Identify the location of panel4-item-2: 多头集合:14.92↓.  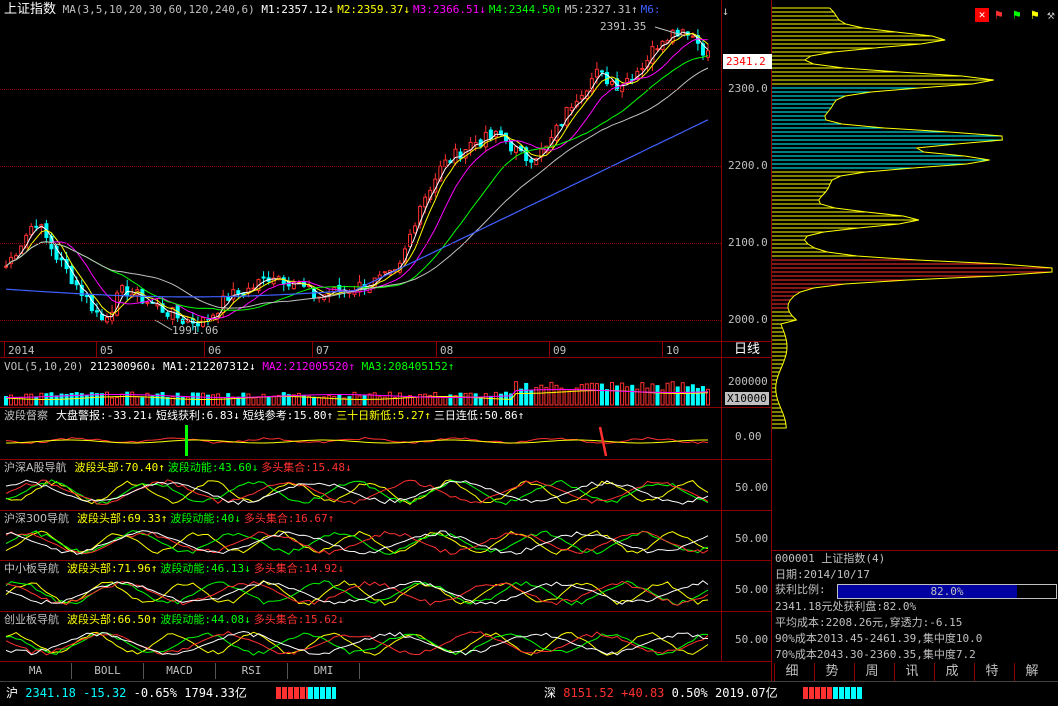
(299, 568).